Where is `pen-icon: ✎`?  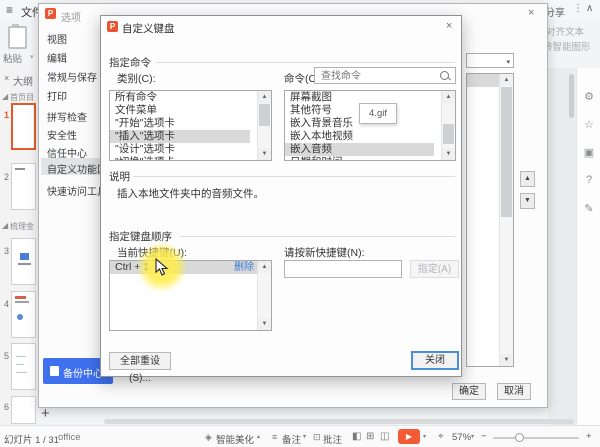
pen-icon: ✎ is located at coordinates (588, 208).